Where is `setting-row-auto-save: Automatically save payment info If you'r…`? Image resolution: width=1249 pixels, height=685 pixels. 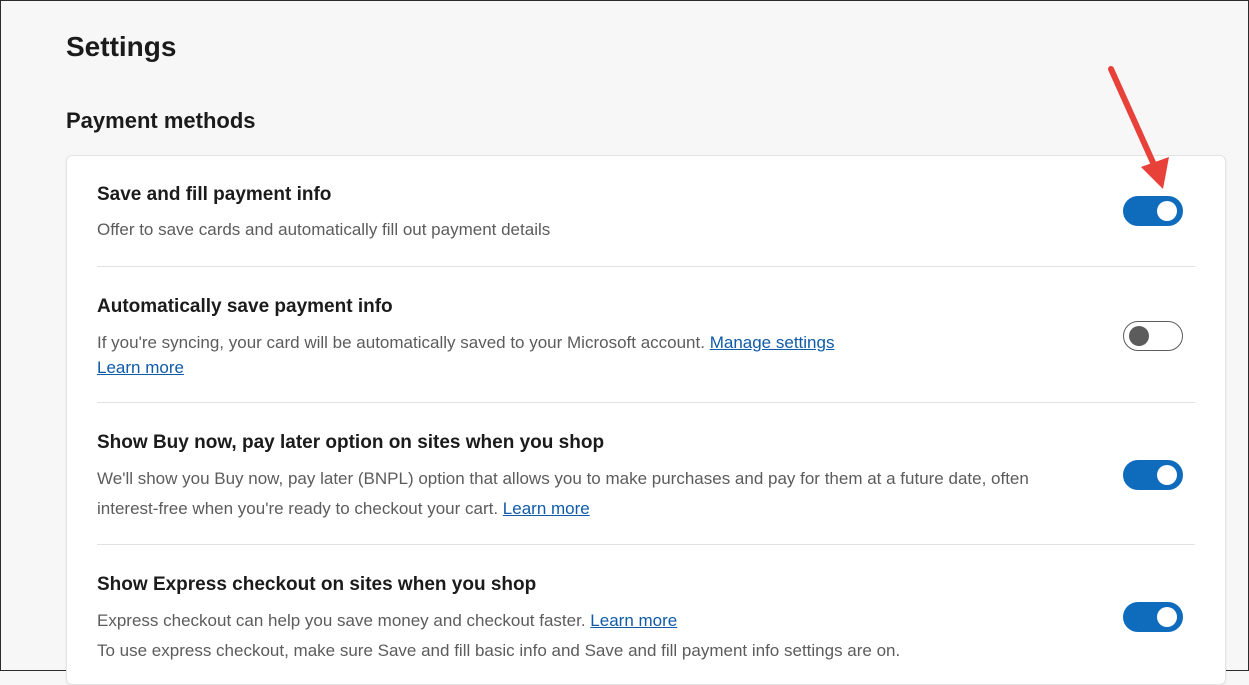 setting-row-auto-save: Automatically save payment info If you'r… is located at coordinates (646, 351).